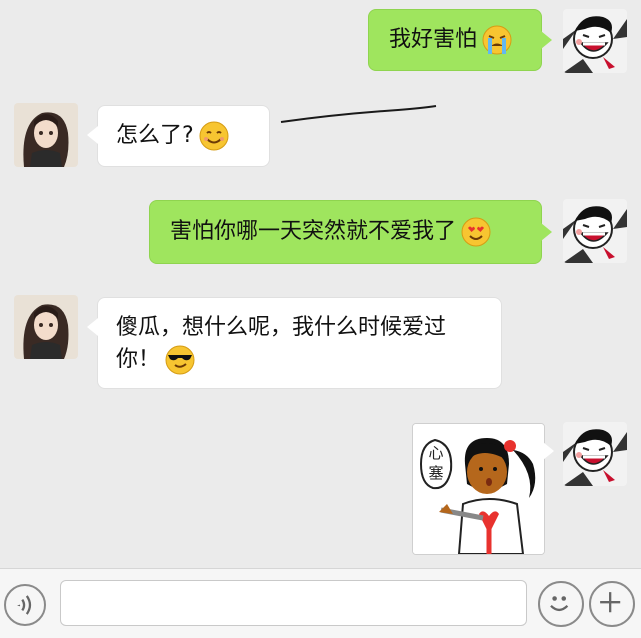 The width and height of the screenshot is (641, 638). I want to click on heart-eyes-face-icon, so click(476, 232).